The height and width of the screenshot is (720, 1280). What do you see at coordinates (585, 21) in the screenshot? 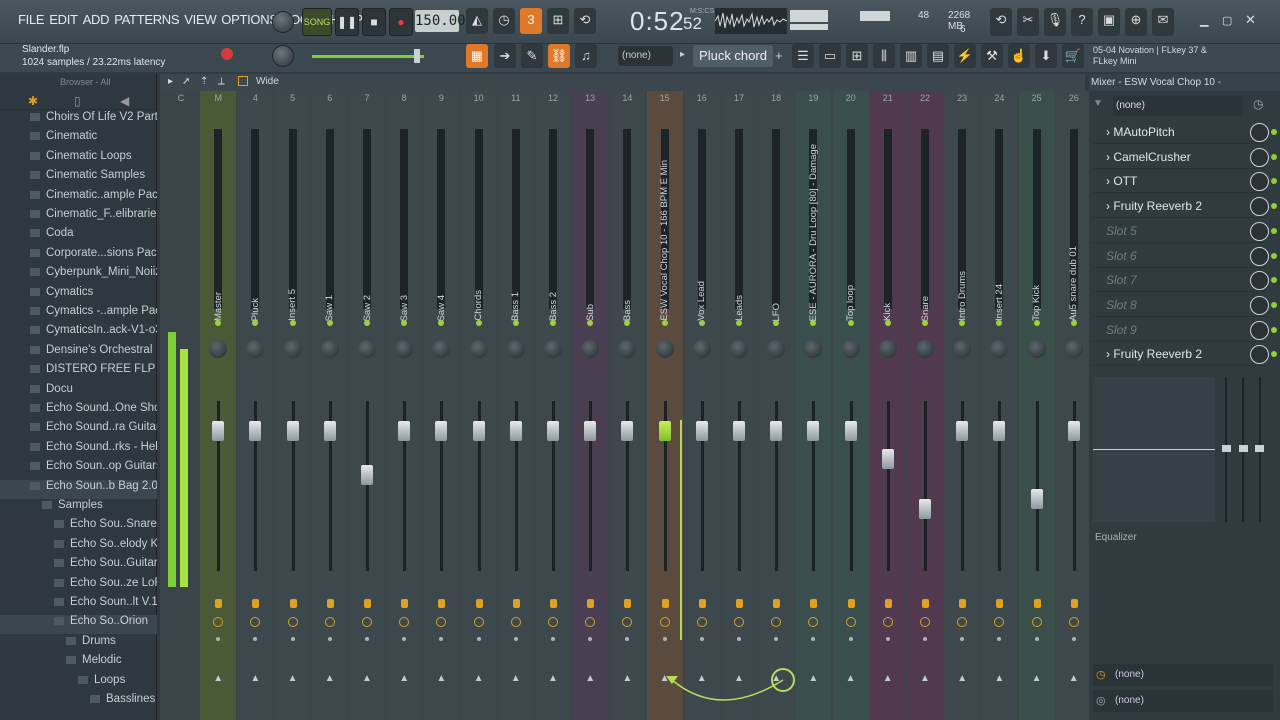
I see `loop-record-icon: ⟲` at bounding box center [585, 21].